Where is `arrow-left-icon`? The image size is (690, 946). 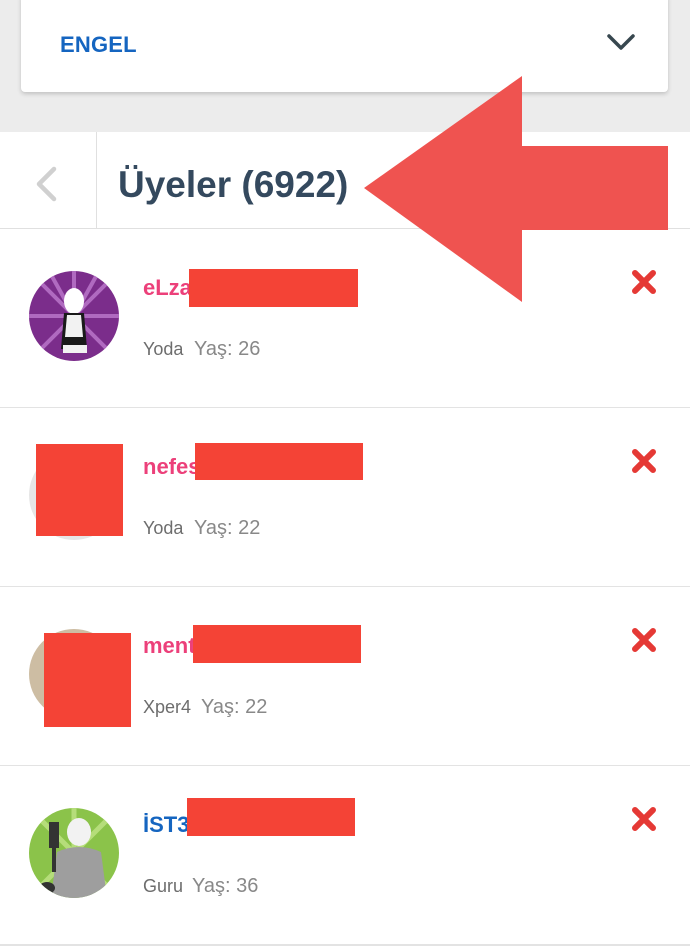 arrow-left-icon is located at coordinates (516, 189).